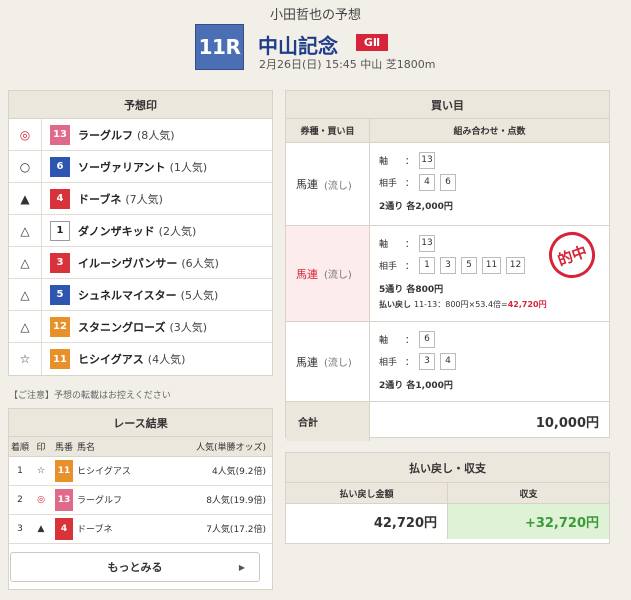  What do you see at coordinates (447, 105) in the screenshot?
I see `bets-heading: 買い目` at bounding box center [447, 105].